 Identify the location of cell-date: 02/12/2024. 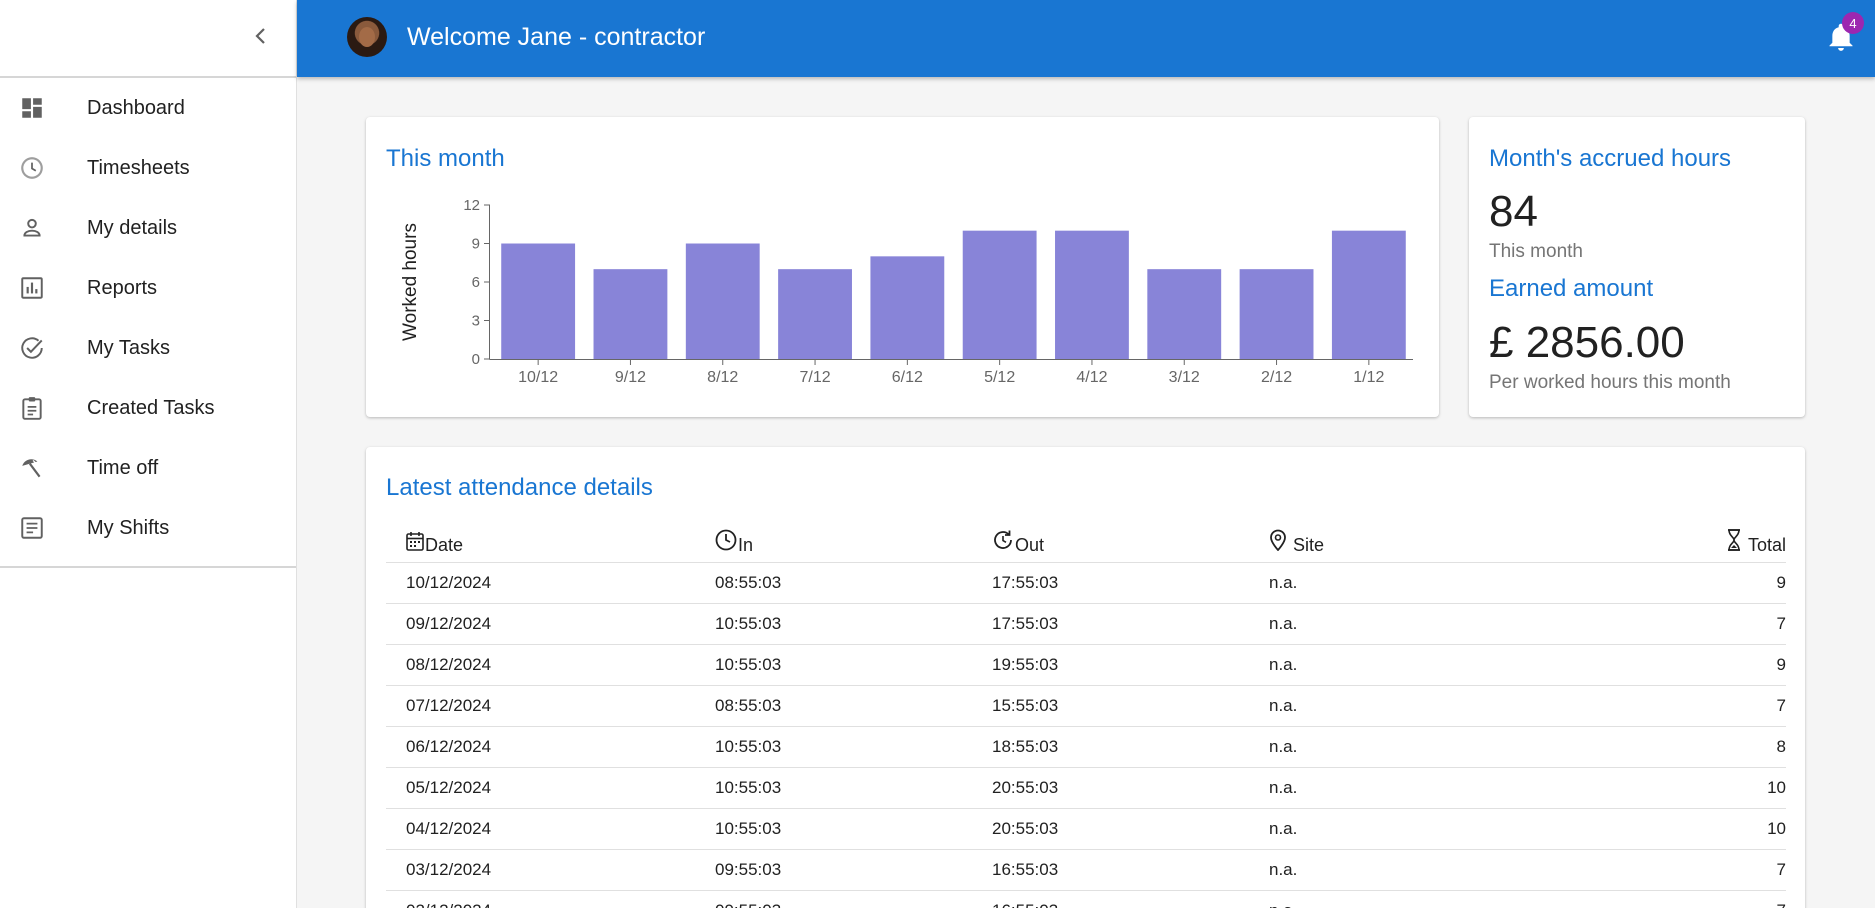
(550, 899).